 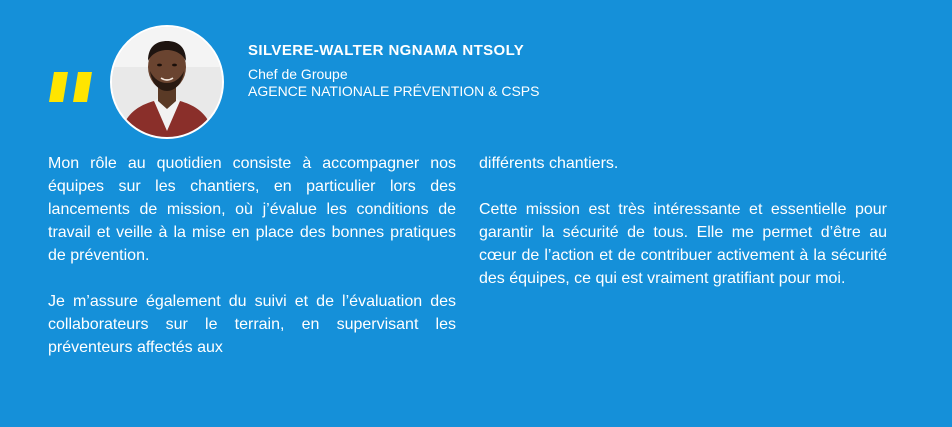 What do you see at coordinates (549, 163) in the screenshot?
I see `testimonial-paragraph: différents chantiers.` at bounding box center [549, 163].